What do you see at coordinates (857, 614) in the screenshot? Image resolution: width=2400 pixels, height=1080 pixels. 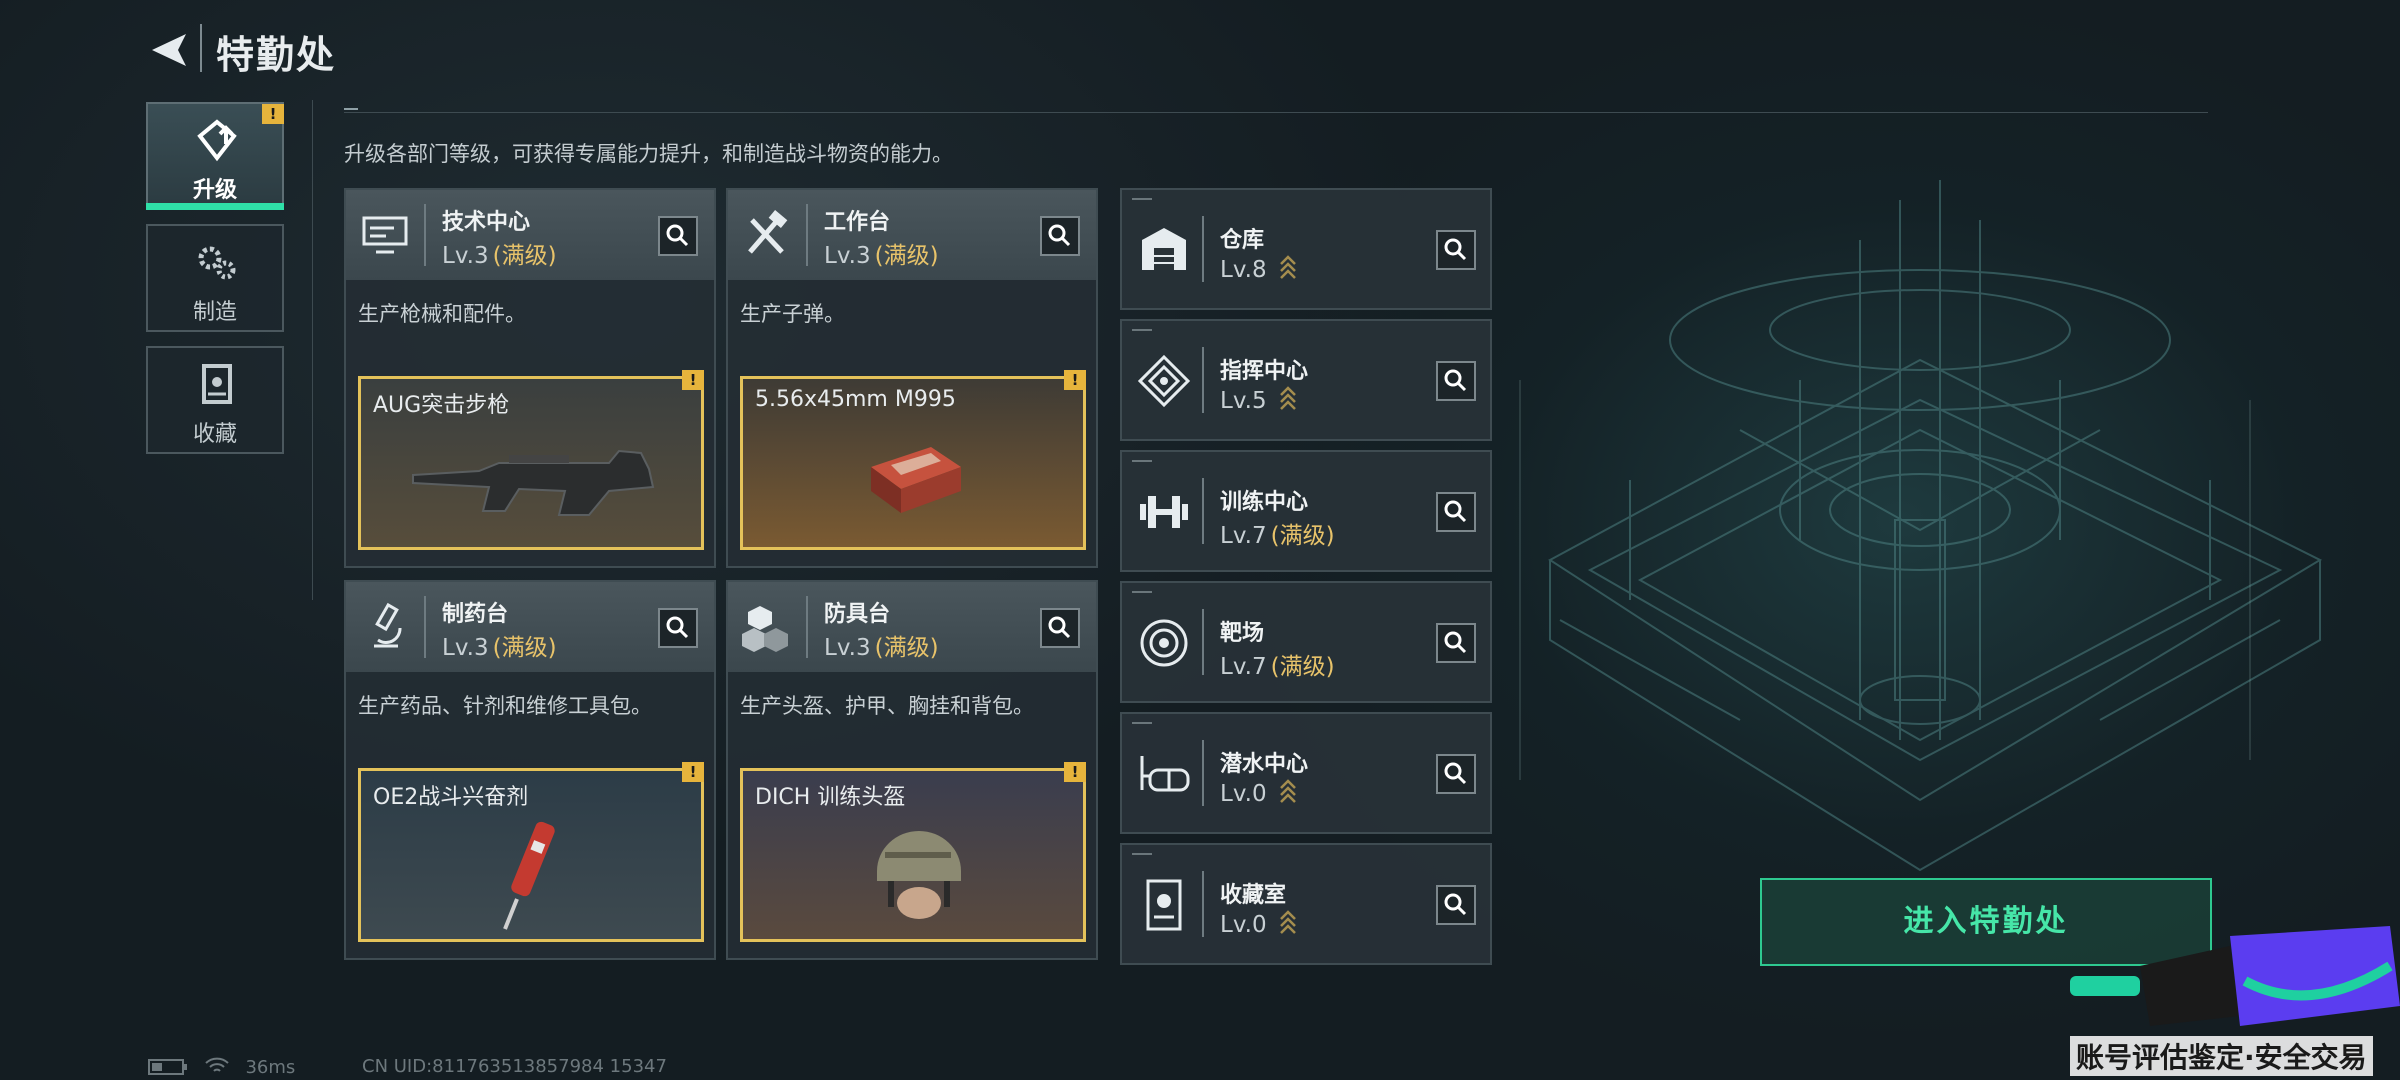 I see `facility-name: 防具台` at bounding box center [857, 614].